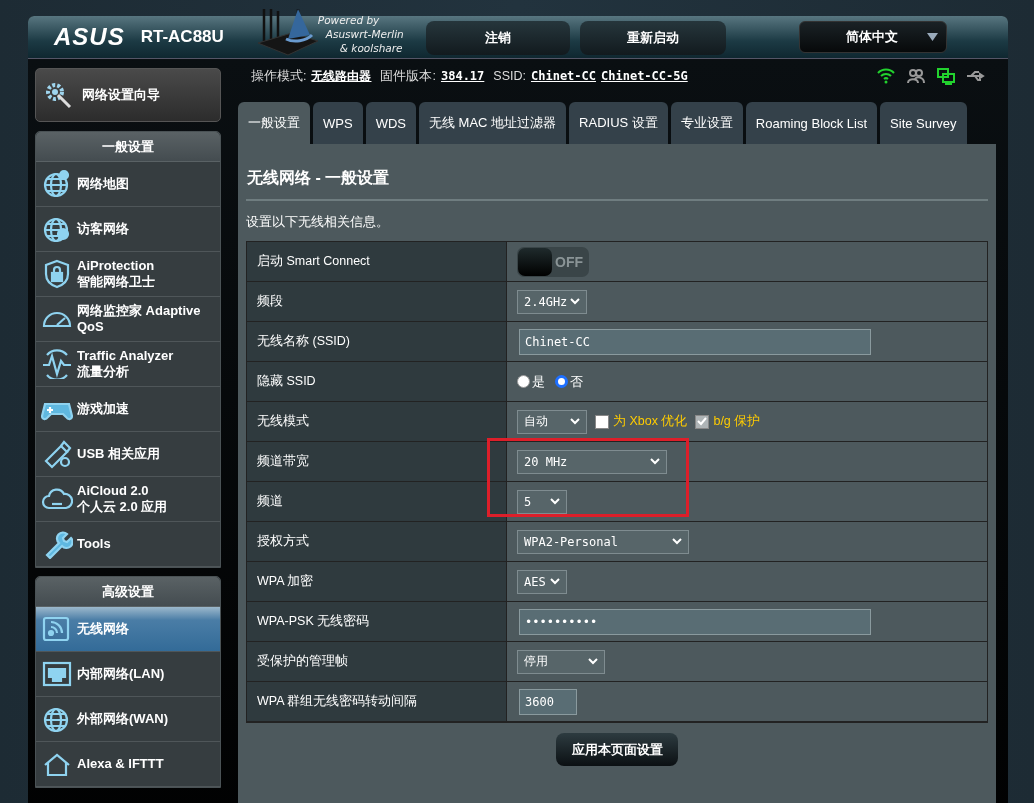 The width and height of the screenshot is (1034, 803). I want to click on input-field: Chinet-CC, so click(695, 341).